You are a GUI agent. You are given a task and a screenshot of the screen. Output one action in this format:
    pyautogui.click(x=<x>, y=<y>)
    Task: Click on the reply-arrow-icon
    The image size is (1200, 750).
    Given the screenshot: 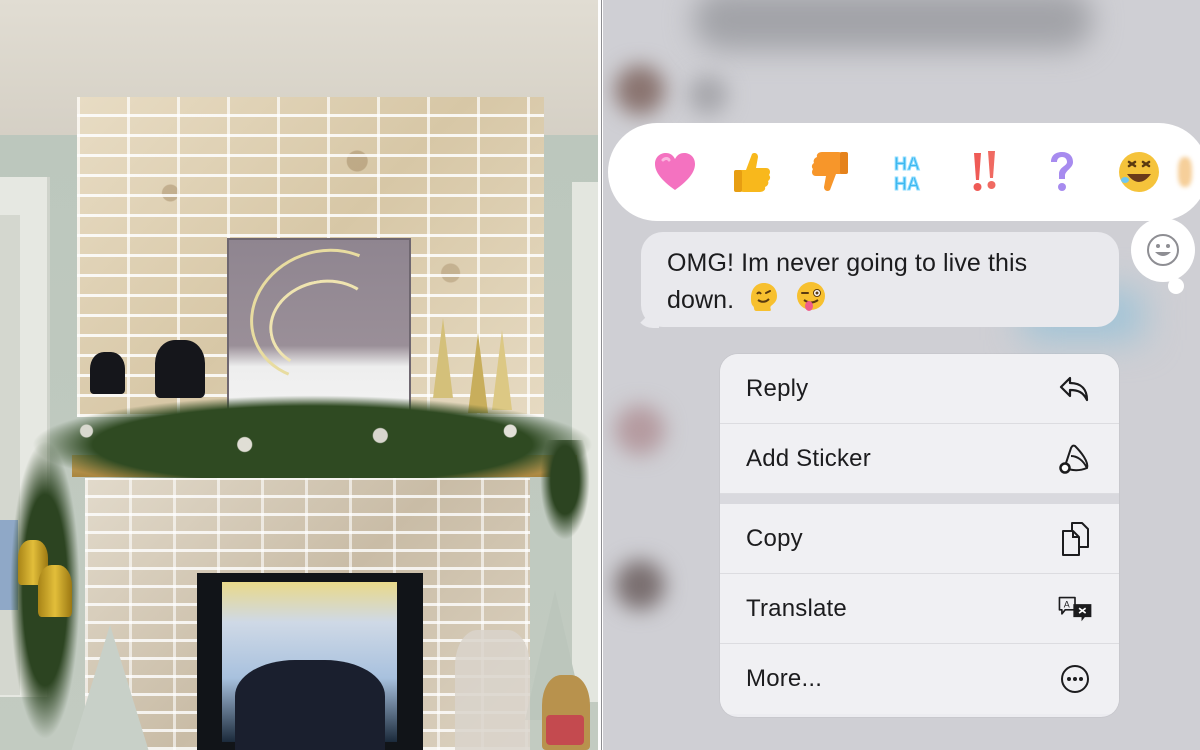 What is the action you would take?
    pyautogui.click(x=1075, y=389)
    